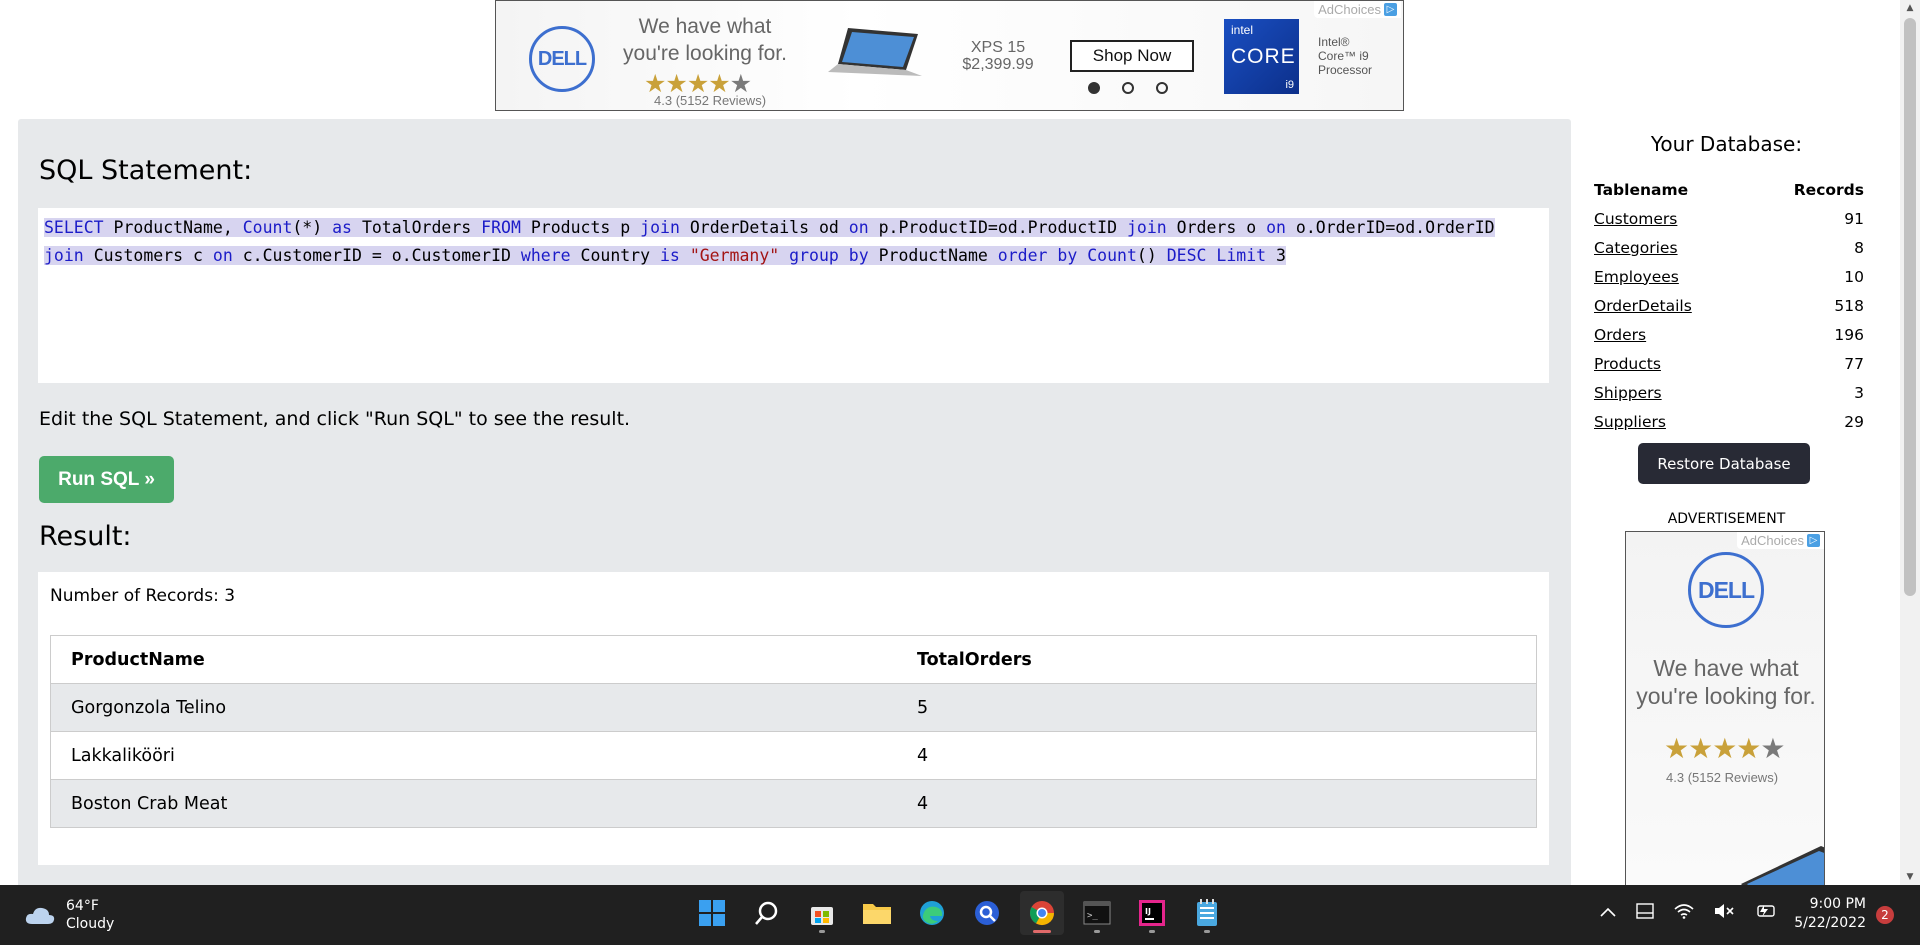 The image size is (1920, 945). I want to click on table-link-shippers: Shippers, so click(1628, 393).